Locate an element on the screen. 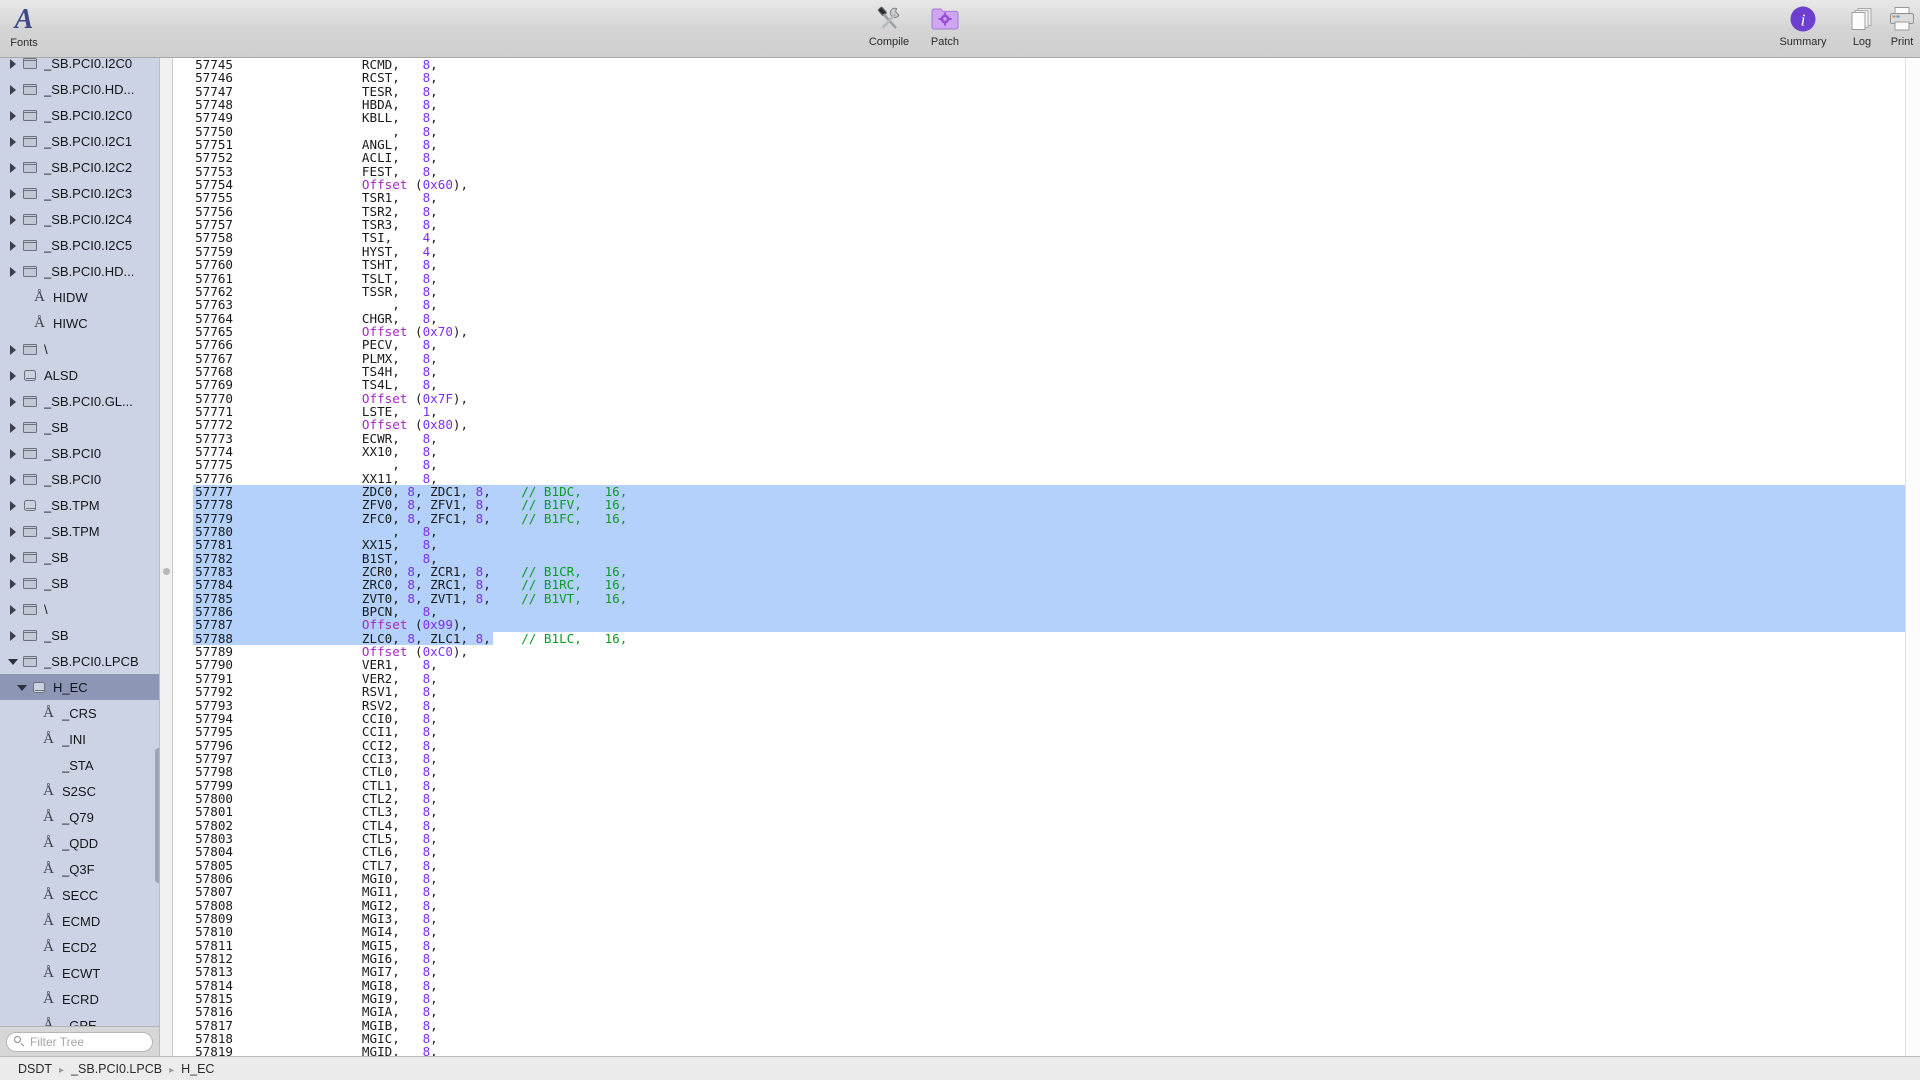  tree-item--ini: Å _INI is located at coordinates (79, 739).